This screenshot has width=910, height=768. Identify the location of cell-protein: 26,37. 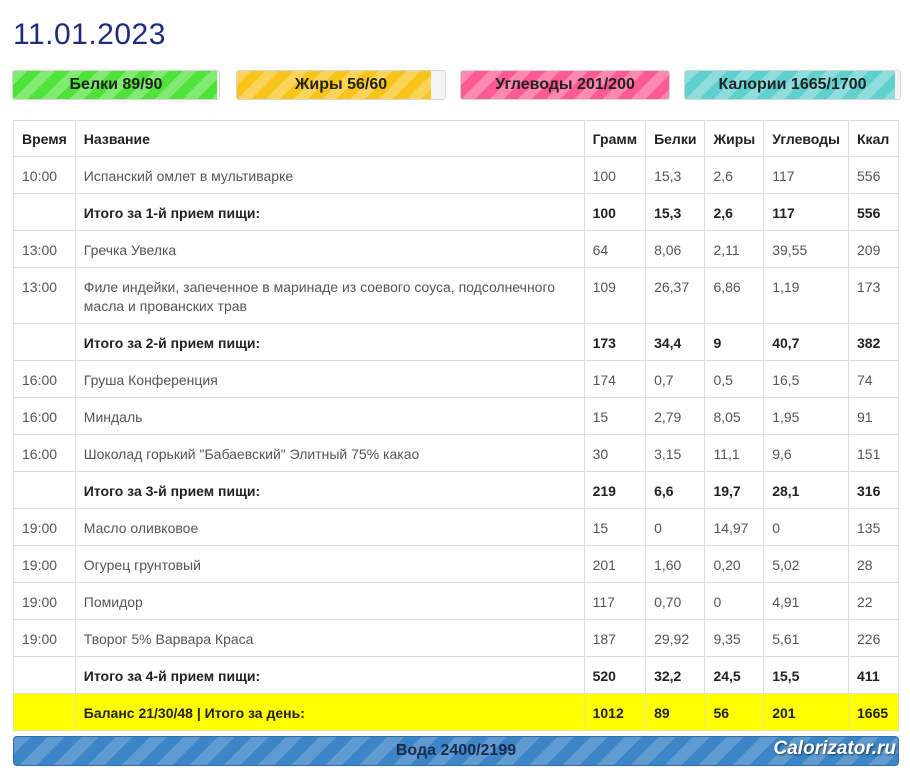
(675, 295).